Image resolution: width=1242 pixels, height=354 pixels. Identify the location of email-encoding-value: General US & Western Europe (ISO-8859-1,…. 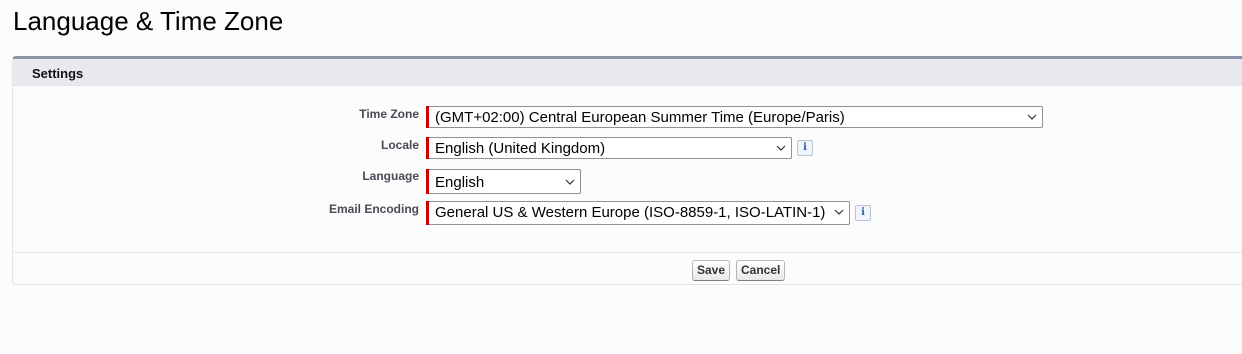
(630, 212).